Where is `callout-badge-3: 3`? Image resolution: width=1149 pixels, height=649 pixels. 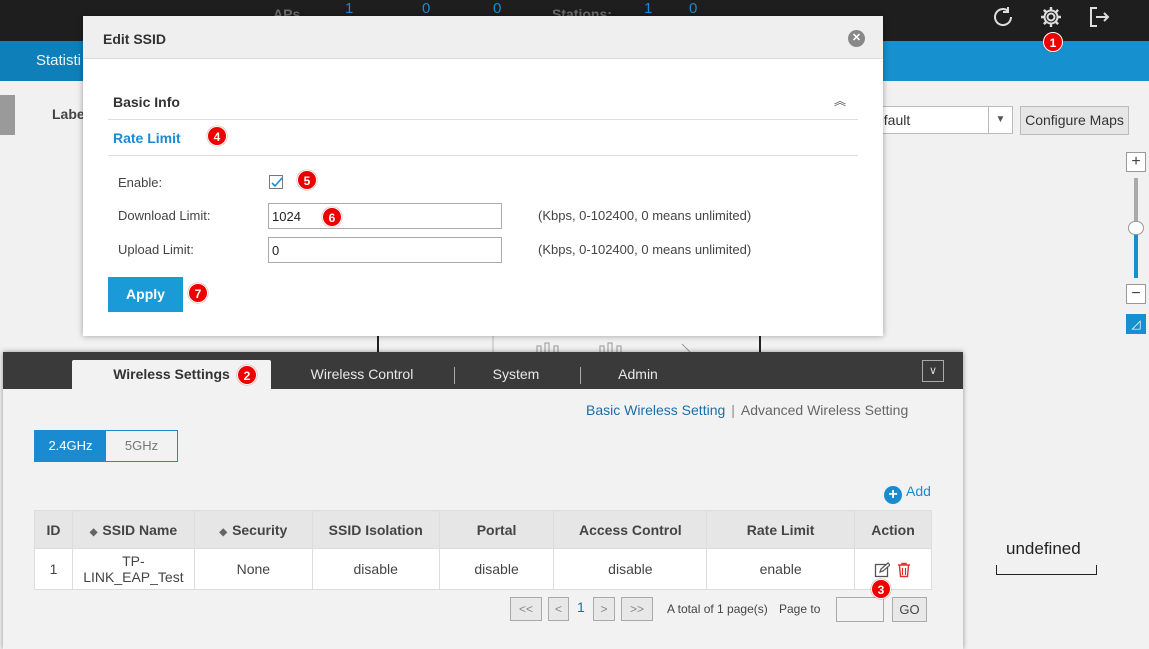 callout-badge-3: 3 is located at coordinates (881, 589).